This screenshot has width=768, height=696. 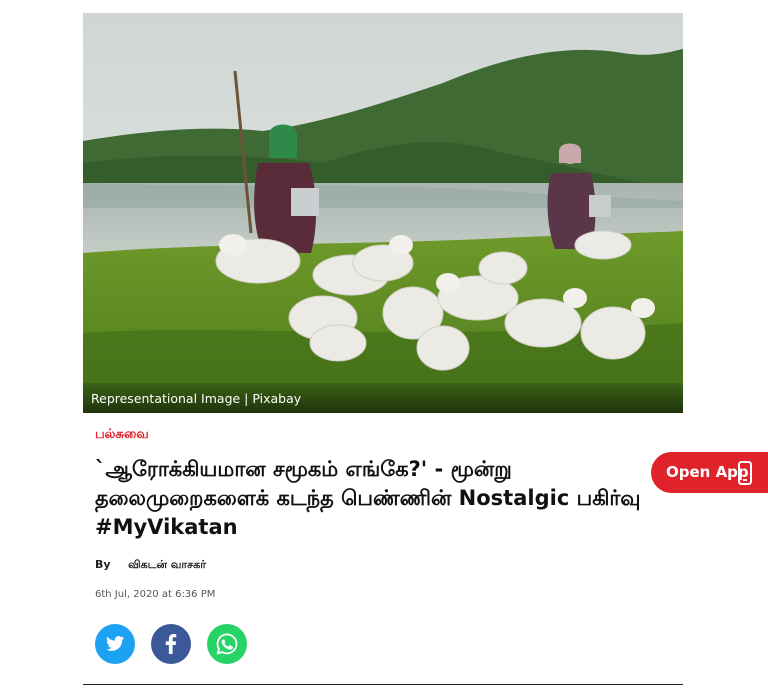 I want to click on open-app-button: Open App, so click(x=709, y=472).